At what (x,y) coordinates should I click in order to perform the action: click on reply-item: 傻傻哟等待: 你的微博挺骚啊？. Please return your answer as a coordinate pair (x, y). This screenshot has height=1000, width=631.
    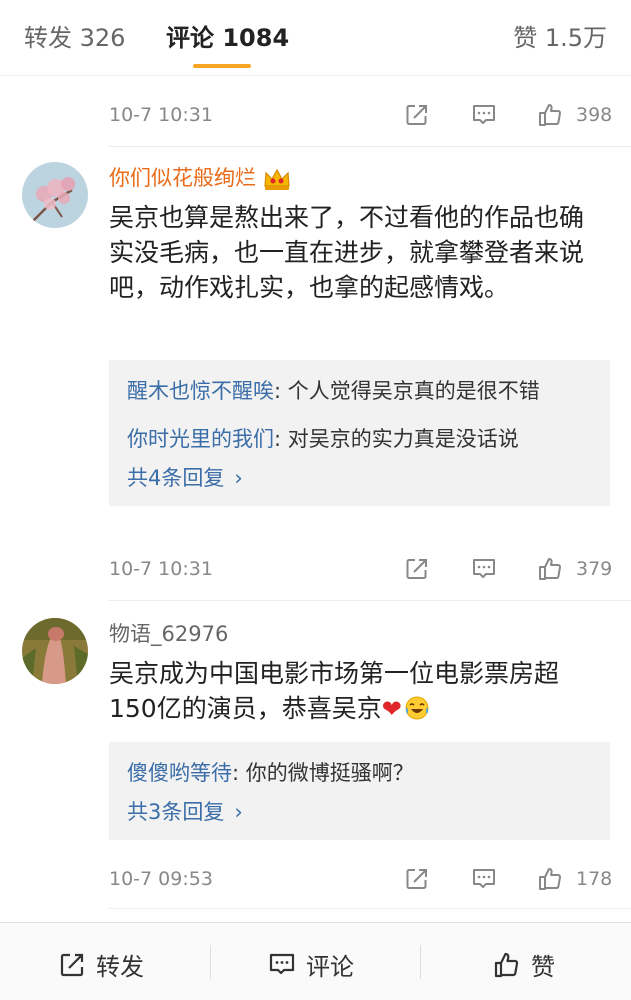
    Looking at the image, I should click on (359, 773).